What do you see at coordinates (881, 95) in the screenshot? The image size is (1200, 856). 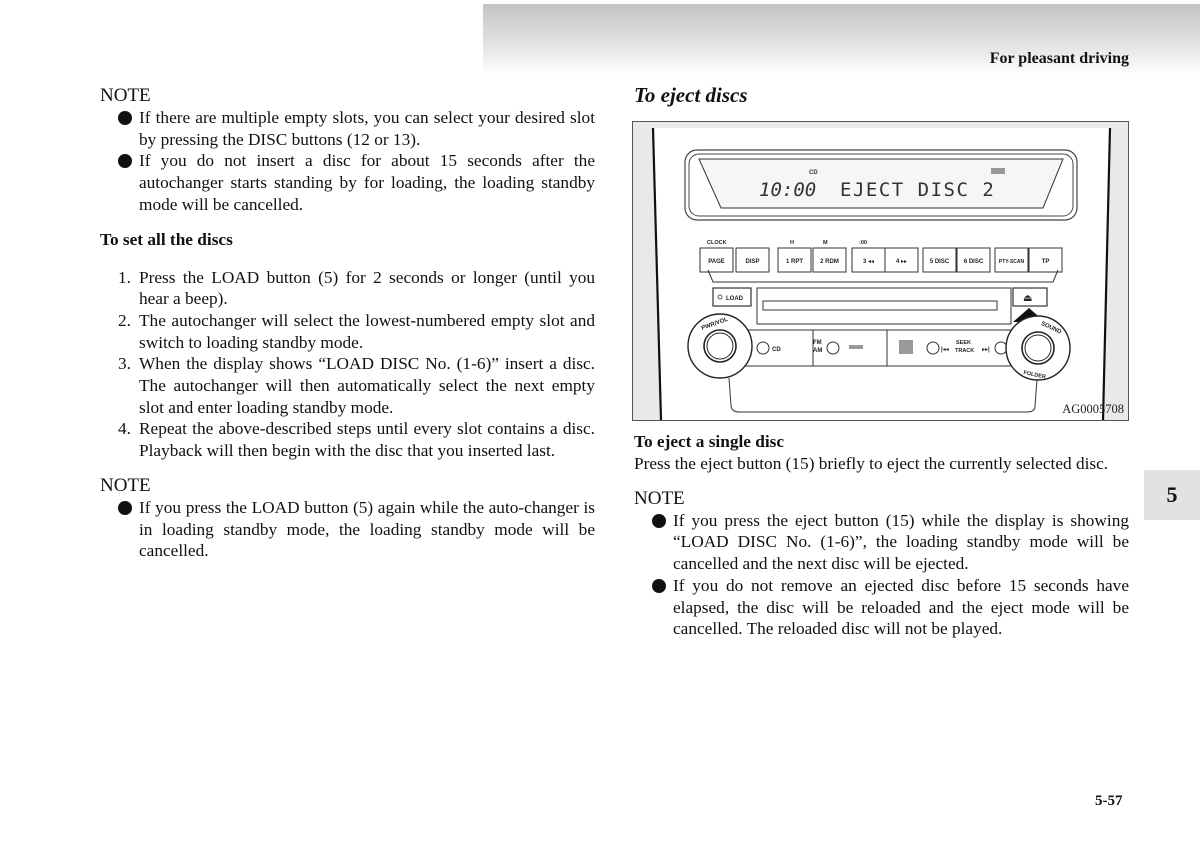 I see `right-column: To eject discs` at bounding box center [881, 95].